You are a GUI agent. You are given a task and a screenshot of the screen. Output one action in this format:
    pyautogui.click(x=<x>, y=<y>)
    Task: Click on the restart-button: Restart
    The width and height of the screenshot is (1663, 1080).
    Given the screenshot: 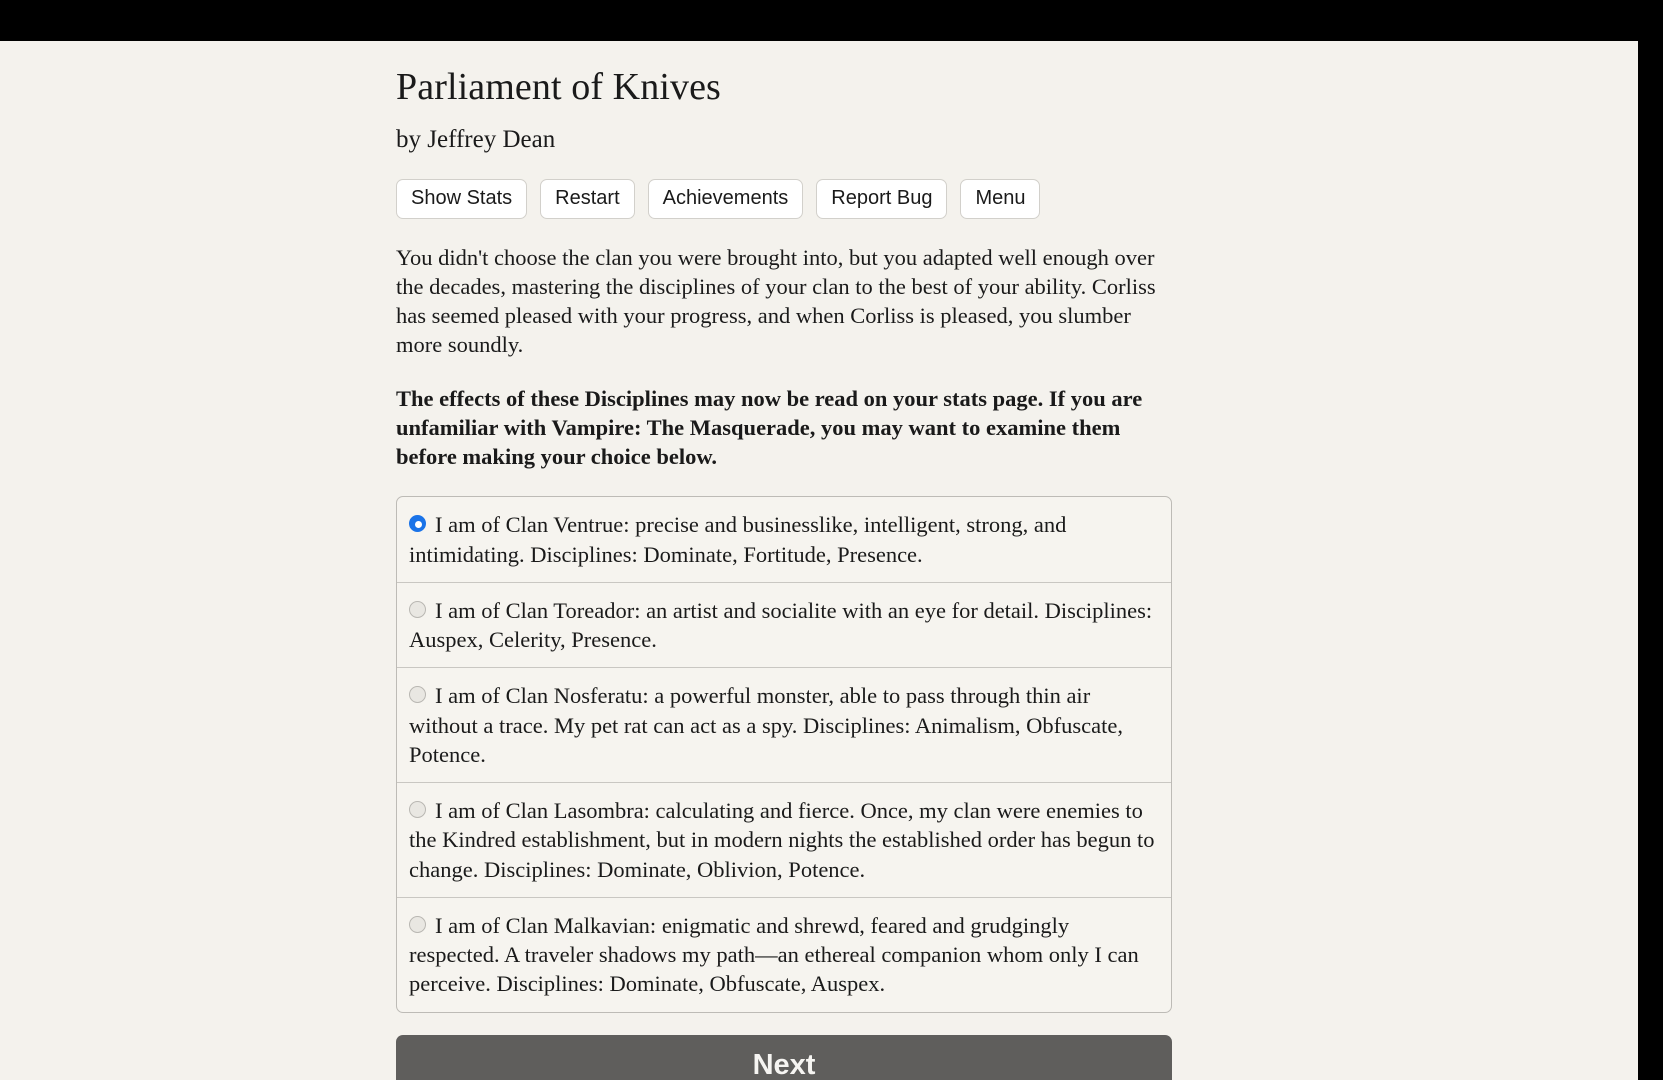 What is the action you would take?
    pyautogui.click(x=587, y=198)
    